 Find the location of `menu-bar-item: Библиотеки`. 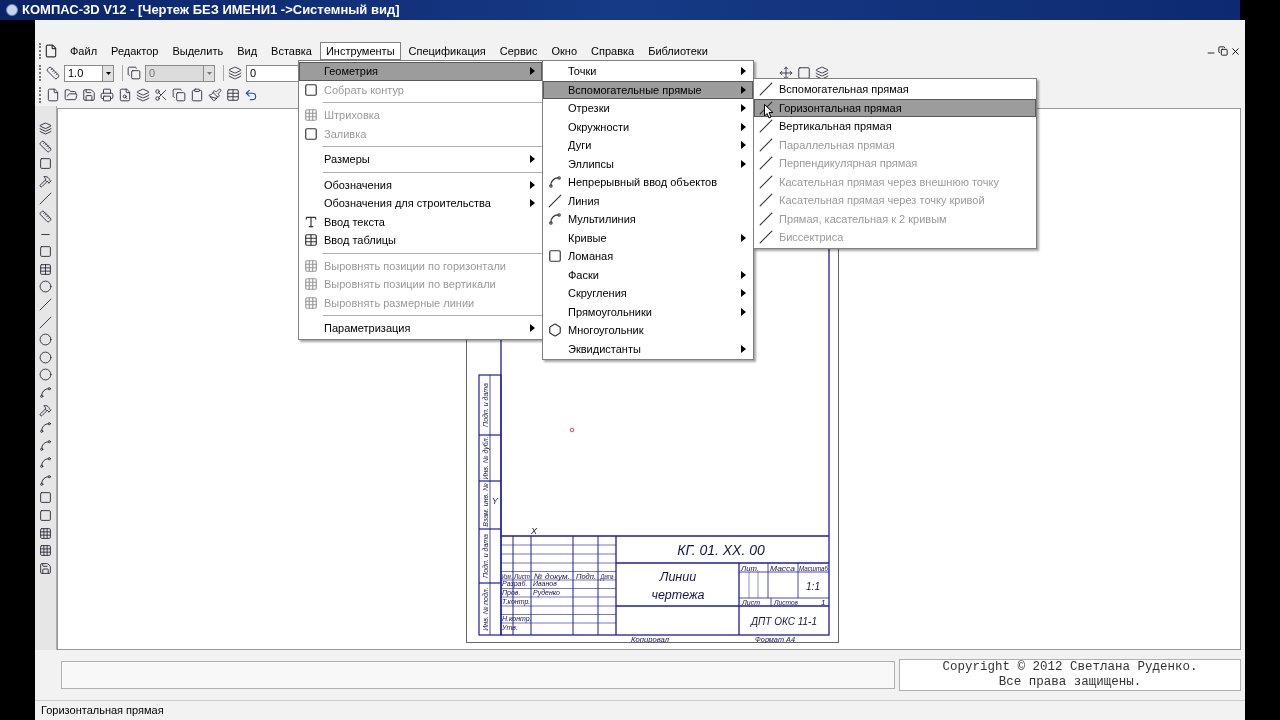

menu-bar-item: Библиотеки is located at coordinates (678, 51).